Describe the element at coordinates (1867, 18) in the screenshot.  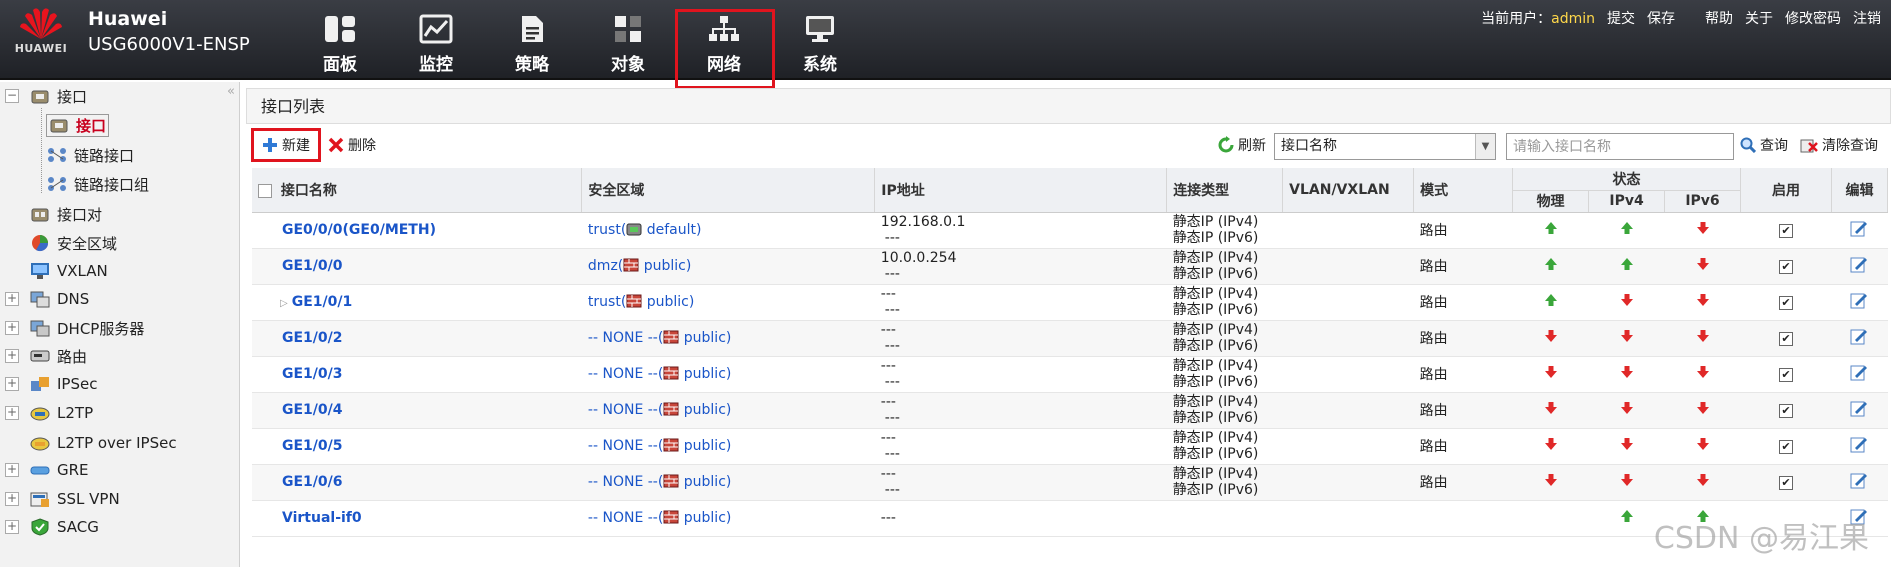
I see `logout-link: 注销` at that location.